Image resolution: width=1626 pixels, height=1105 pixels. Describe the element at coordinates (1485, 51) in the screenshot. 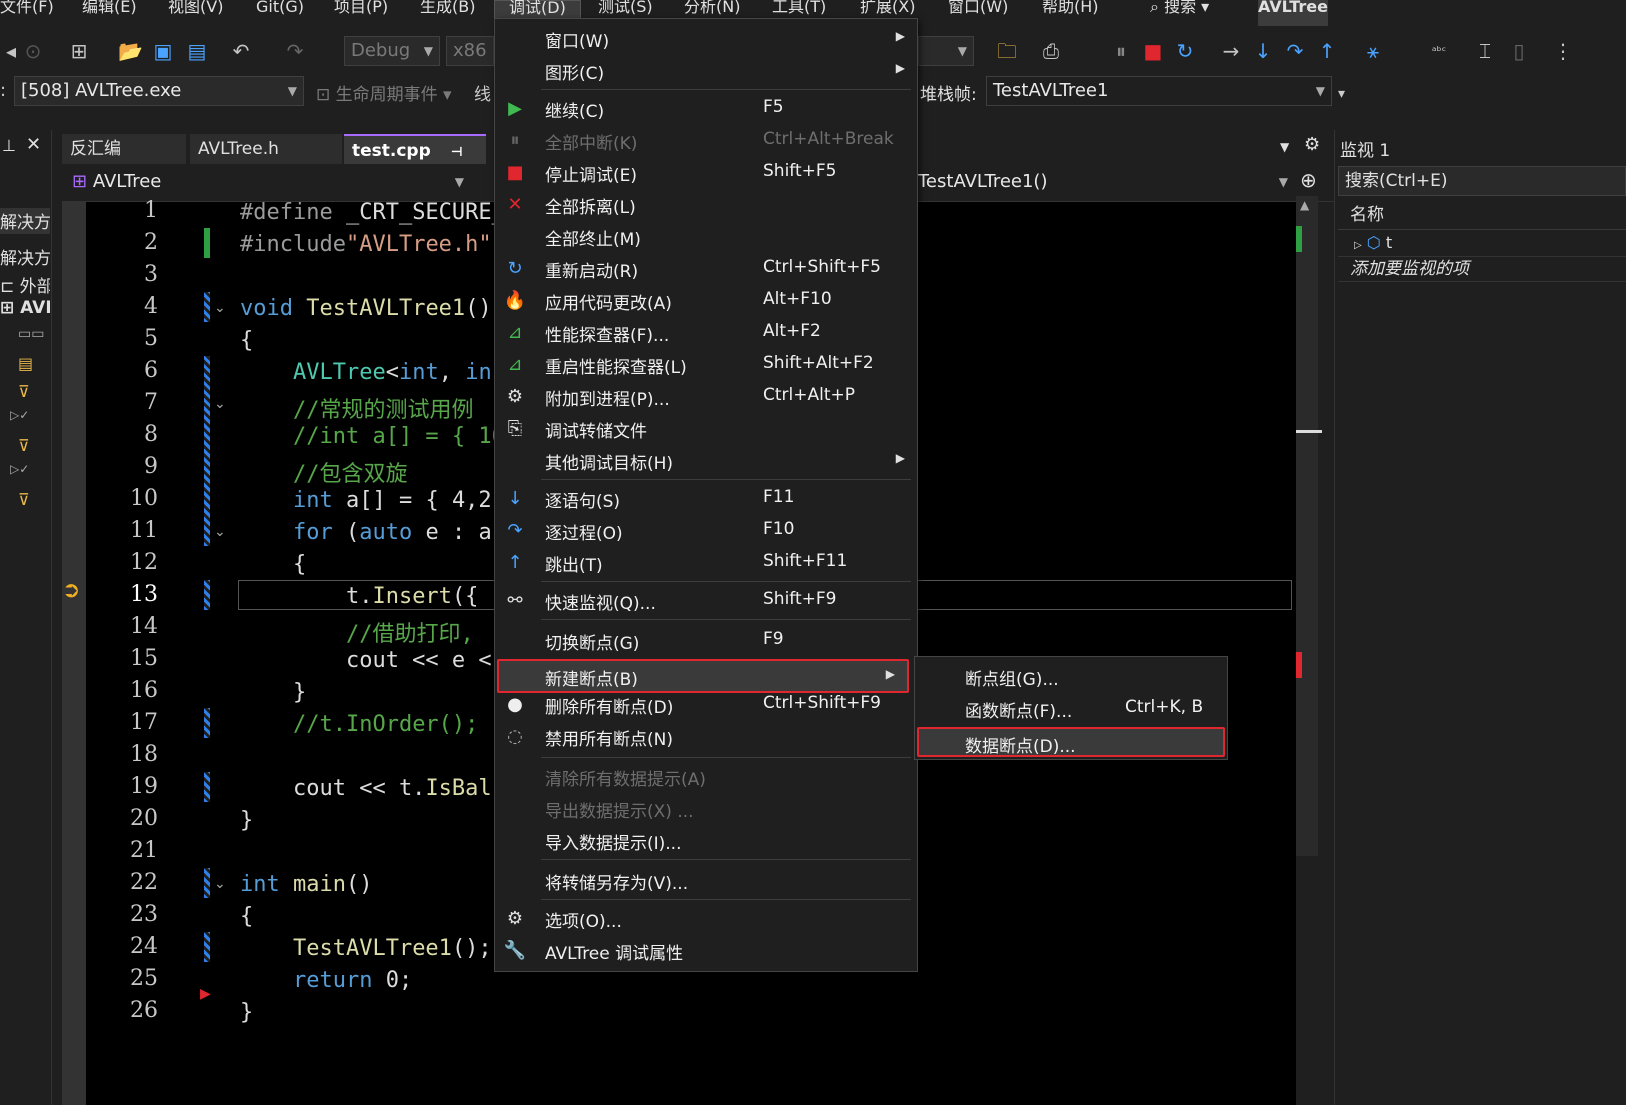

I see `comment-icon: ⌶` at that location.